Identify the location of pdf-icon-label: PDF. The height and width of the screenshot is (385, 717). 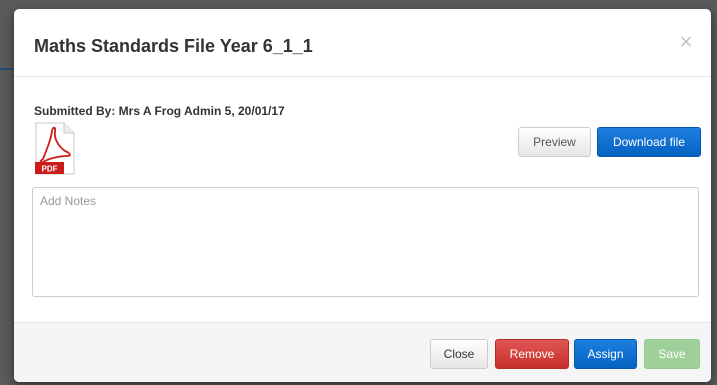
(50, 169).